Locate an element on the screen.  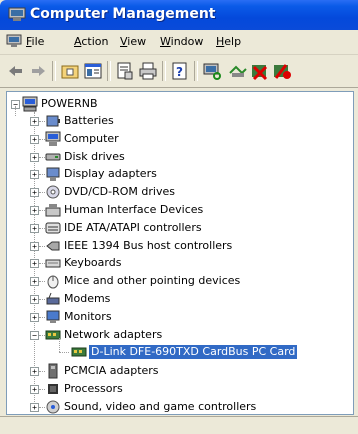
title-bar: Computer Management is located at coordinates (179, 15).